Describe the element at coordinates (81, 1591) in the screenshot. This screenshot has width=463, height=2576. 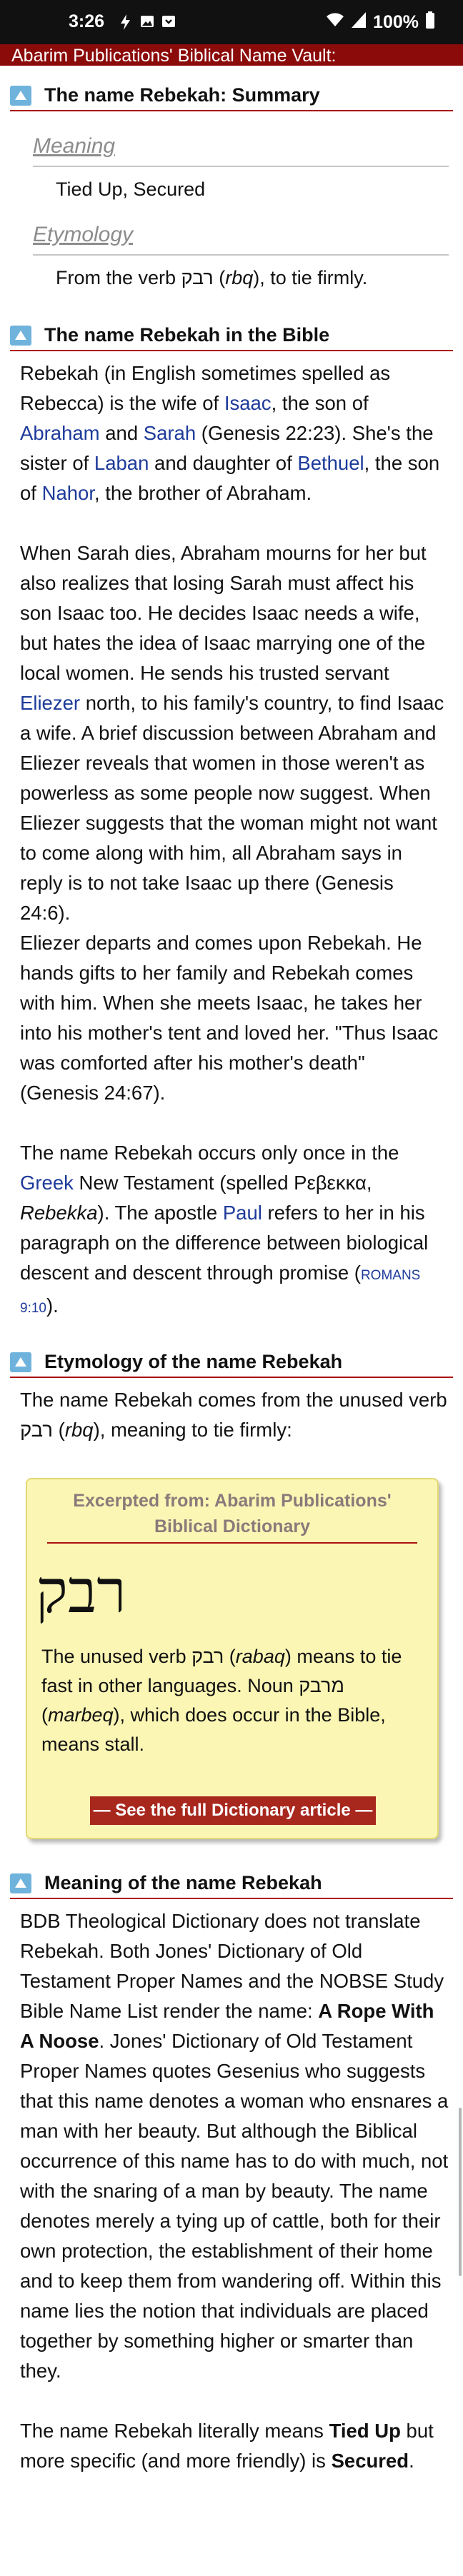
I see `hebrew-headword: רבק` at that location.